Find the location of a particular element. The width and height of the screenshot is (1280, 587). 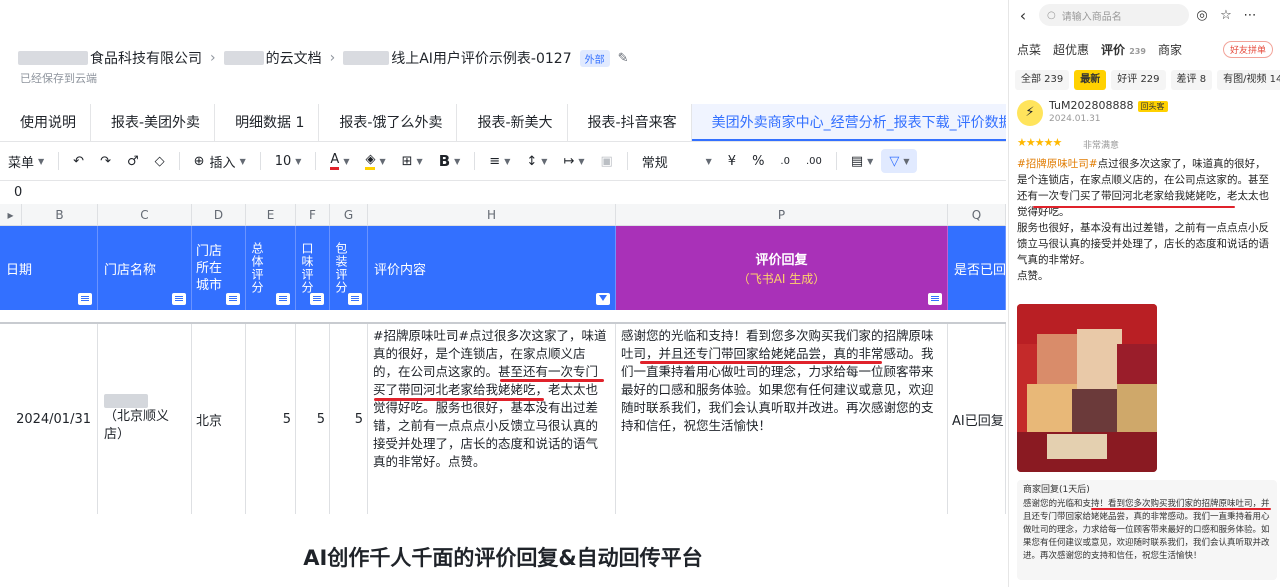

column-letter: G is located at coordinates (349, 215).